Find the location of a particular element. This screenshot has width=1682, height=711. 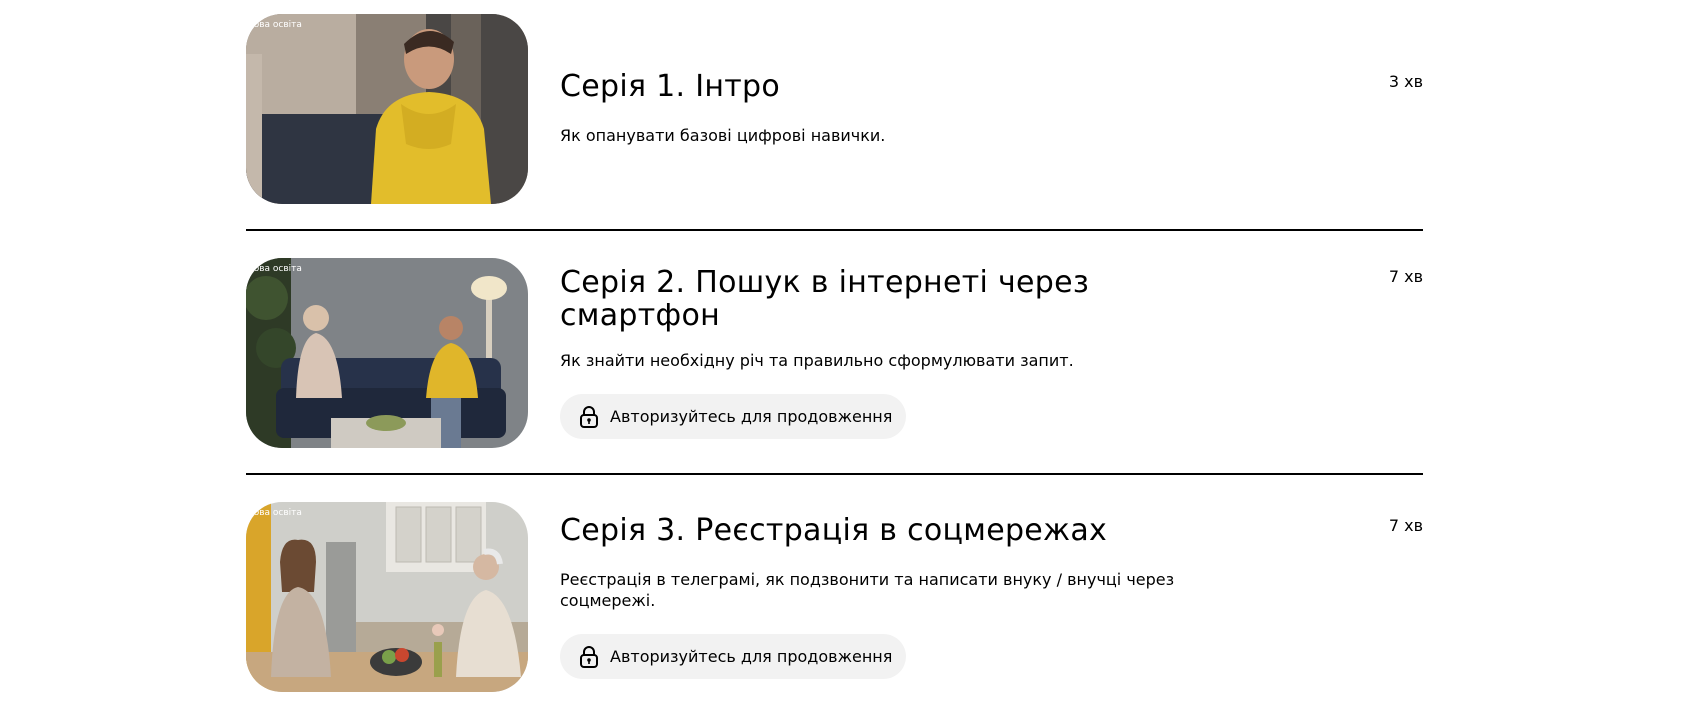

episode-2-scene-image is located at coordinates (387, 353).